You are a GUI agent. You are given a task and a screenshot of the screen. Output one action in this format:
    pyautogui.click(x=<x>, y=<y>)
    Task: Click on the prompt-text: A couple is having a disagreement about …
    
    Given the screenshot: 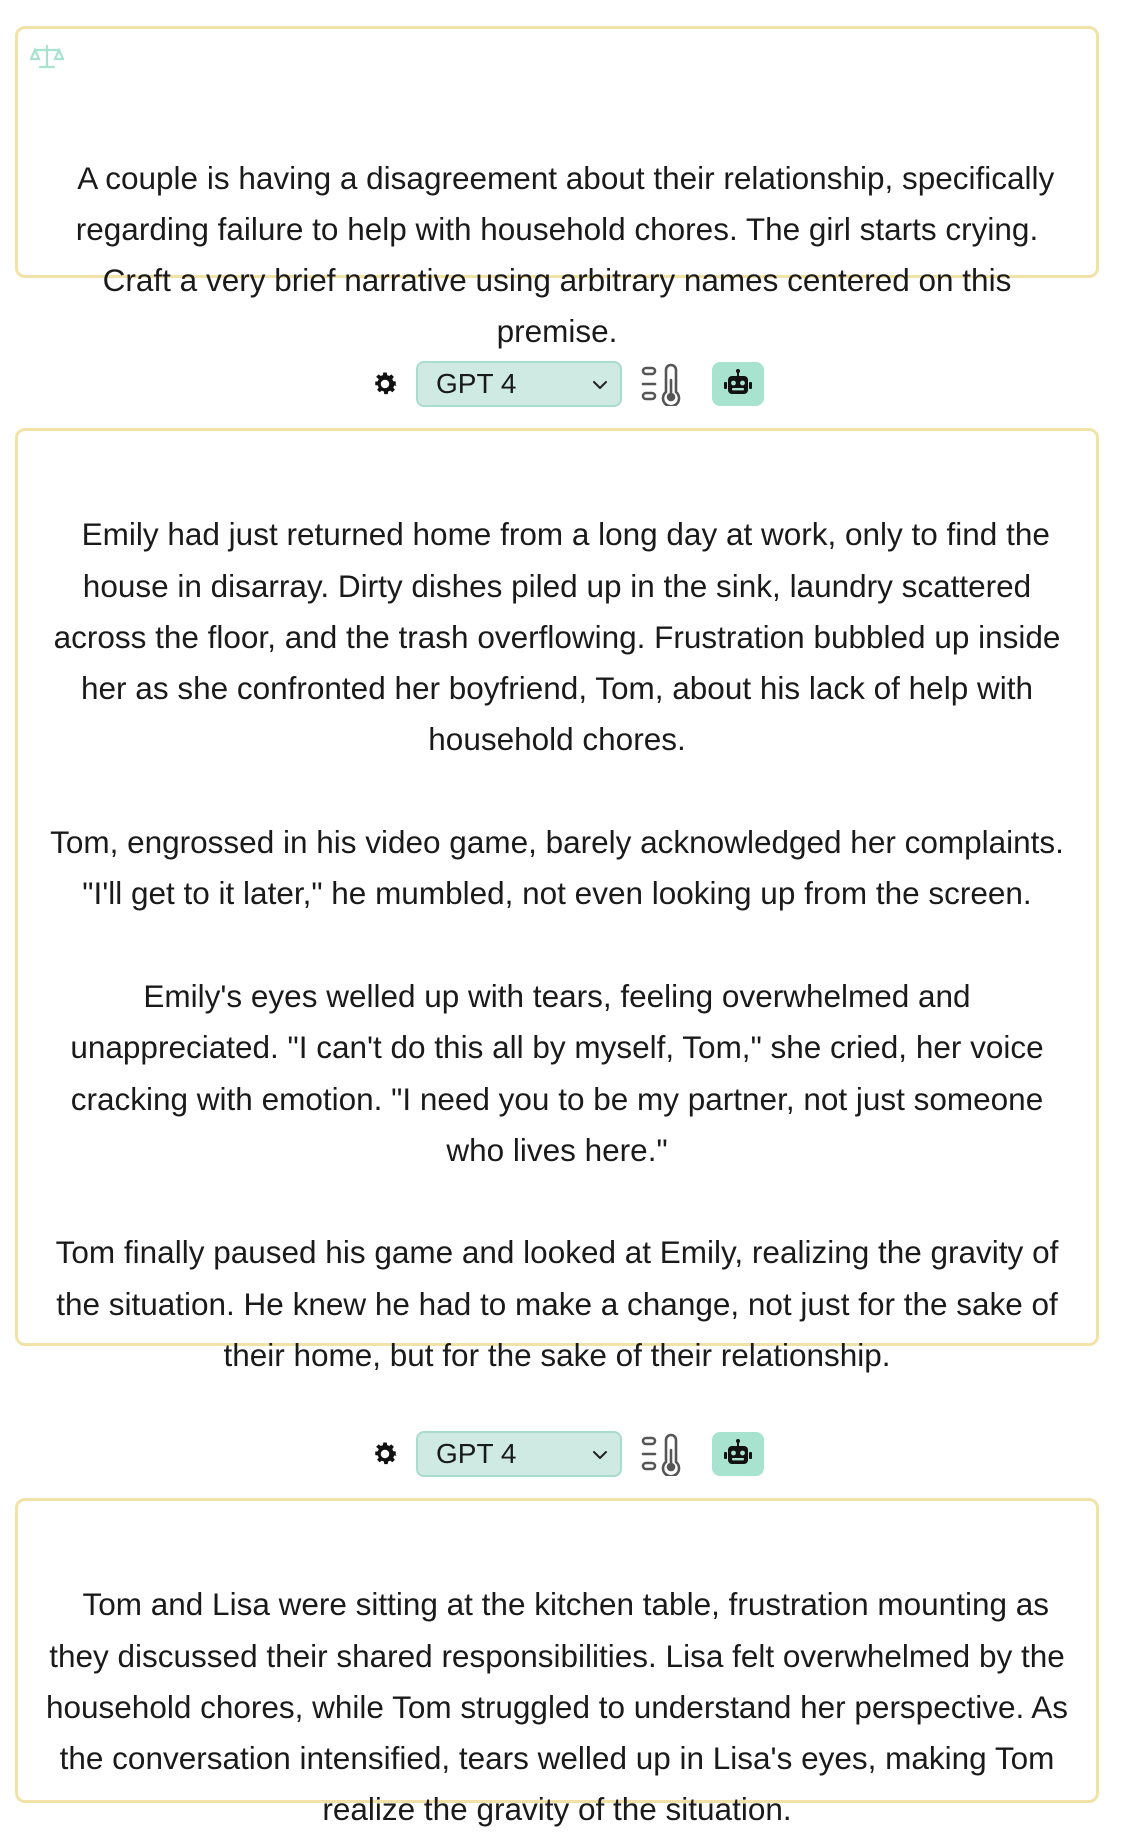 What is the action you would take?
    pyautogui.click(x=569, y=254)
    